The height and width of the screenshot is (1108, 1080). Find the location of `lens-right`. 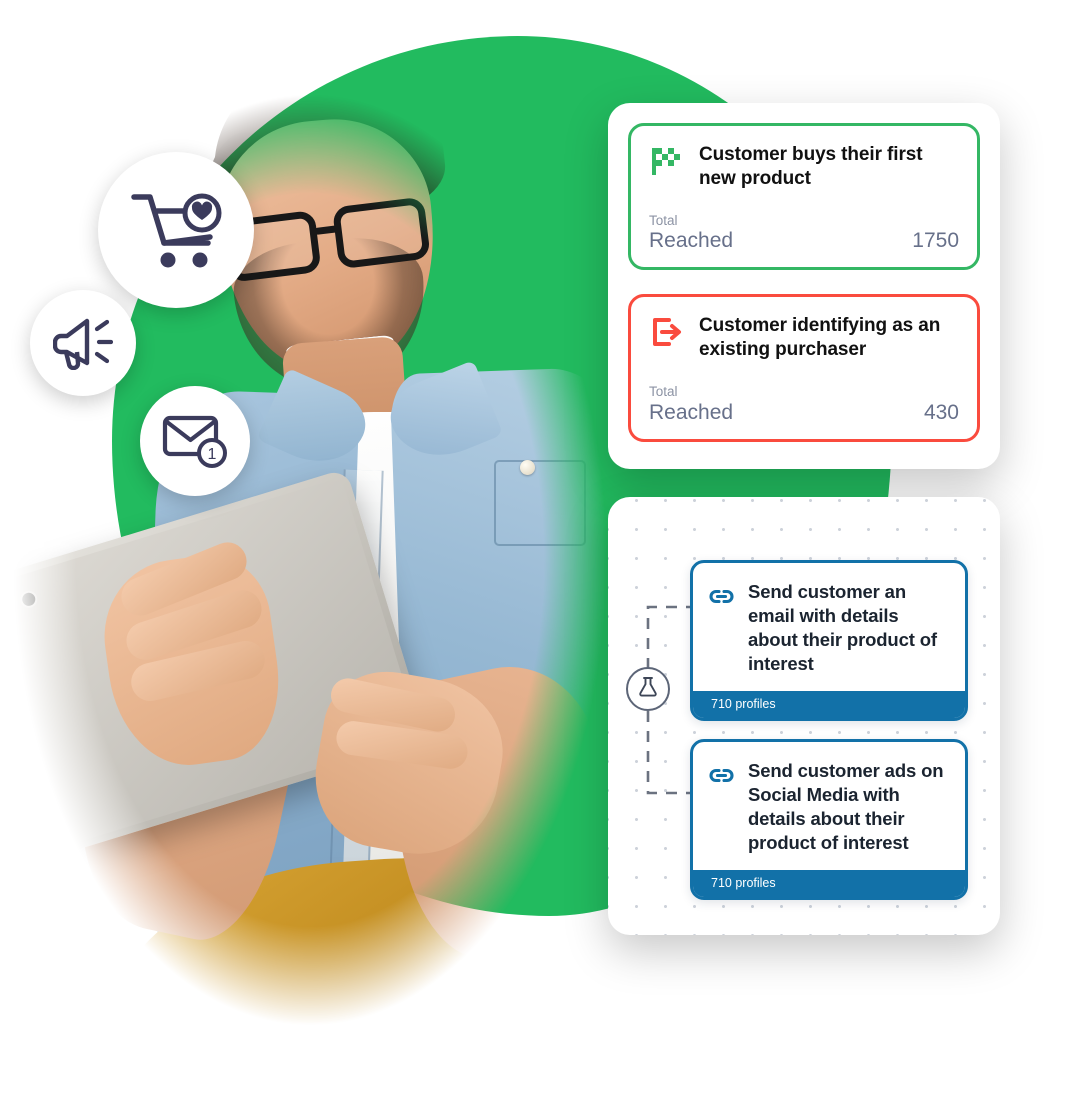

lens-right is located at coordinates (381, 233).